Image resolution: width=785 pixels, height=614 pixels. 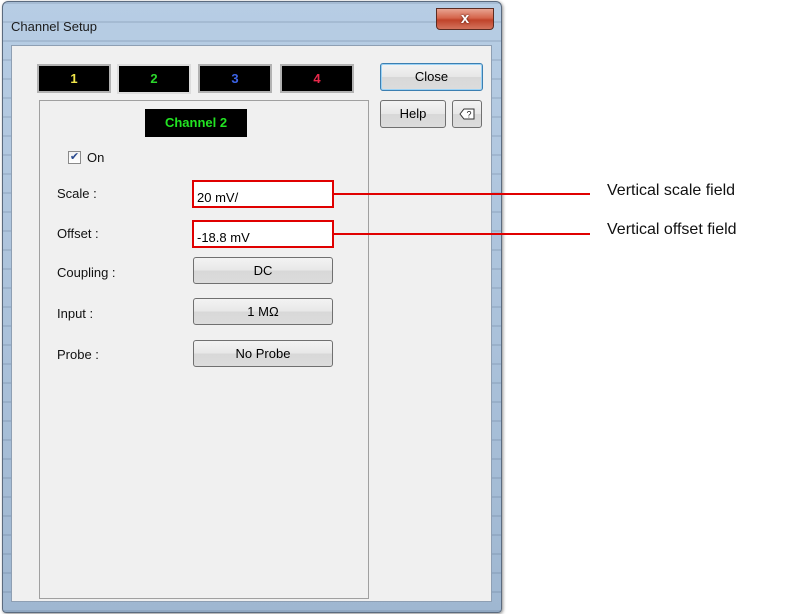 What do you see at coordinates (462, 234) in the screenshot?
I see `offset-callout-line` at bounding box center [462, 234].